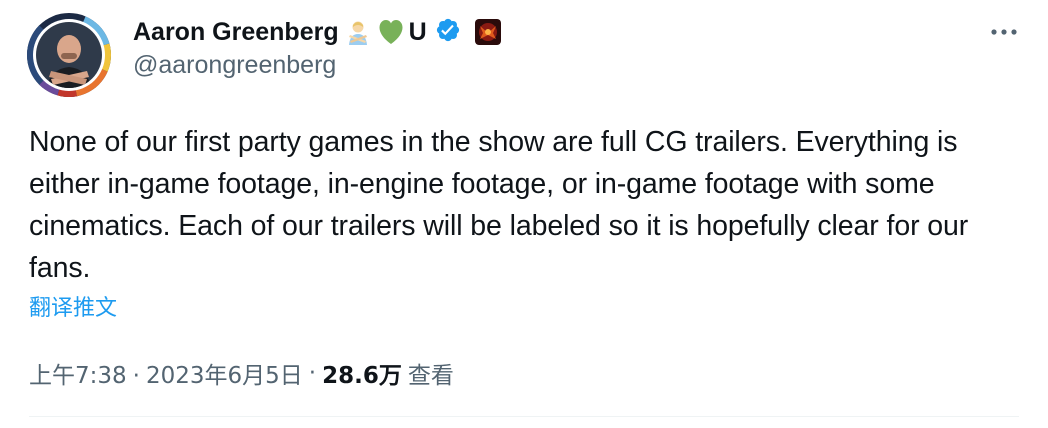 The height and width of the screenshot is (428, 1048). I want to click on tweet-timestamp: 上午7:38 · 2023年6月5日, so click(166, 373).